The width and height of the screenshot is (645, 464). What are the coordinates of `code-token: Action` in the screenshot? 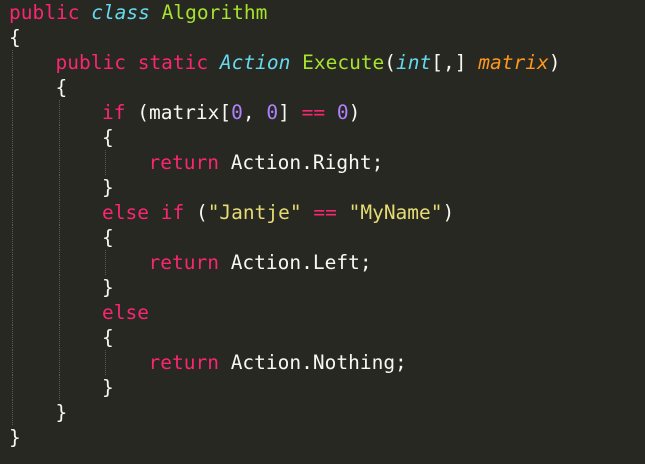 It's located at (255, 62).